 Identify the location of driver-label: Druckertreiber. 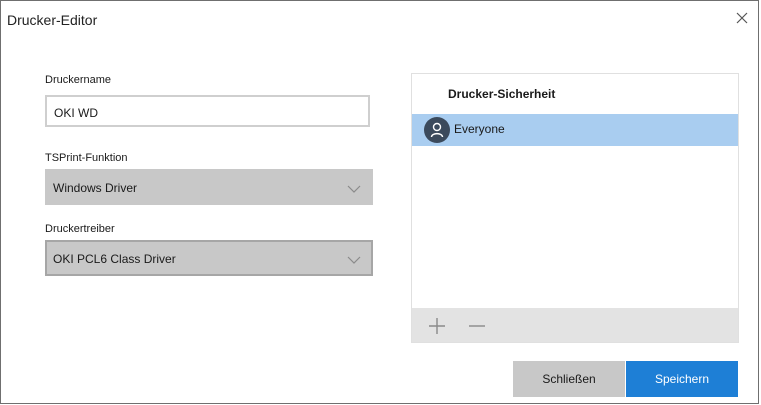
(80, 229).